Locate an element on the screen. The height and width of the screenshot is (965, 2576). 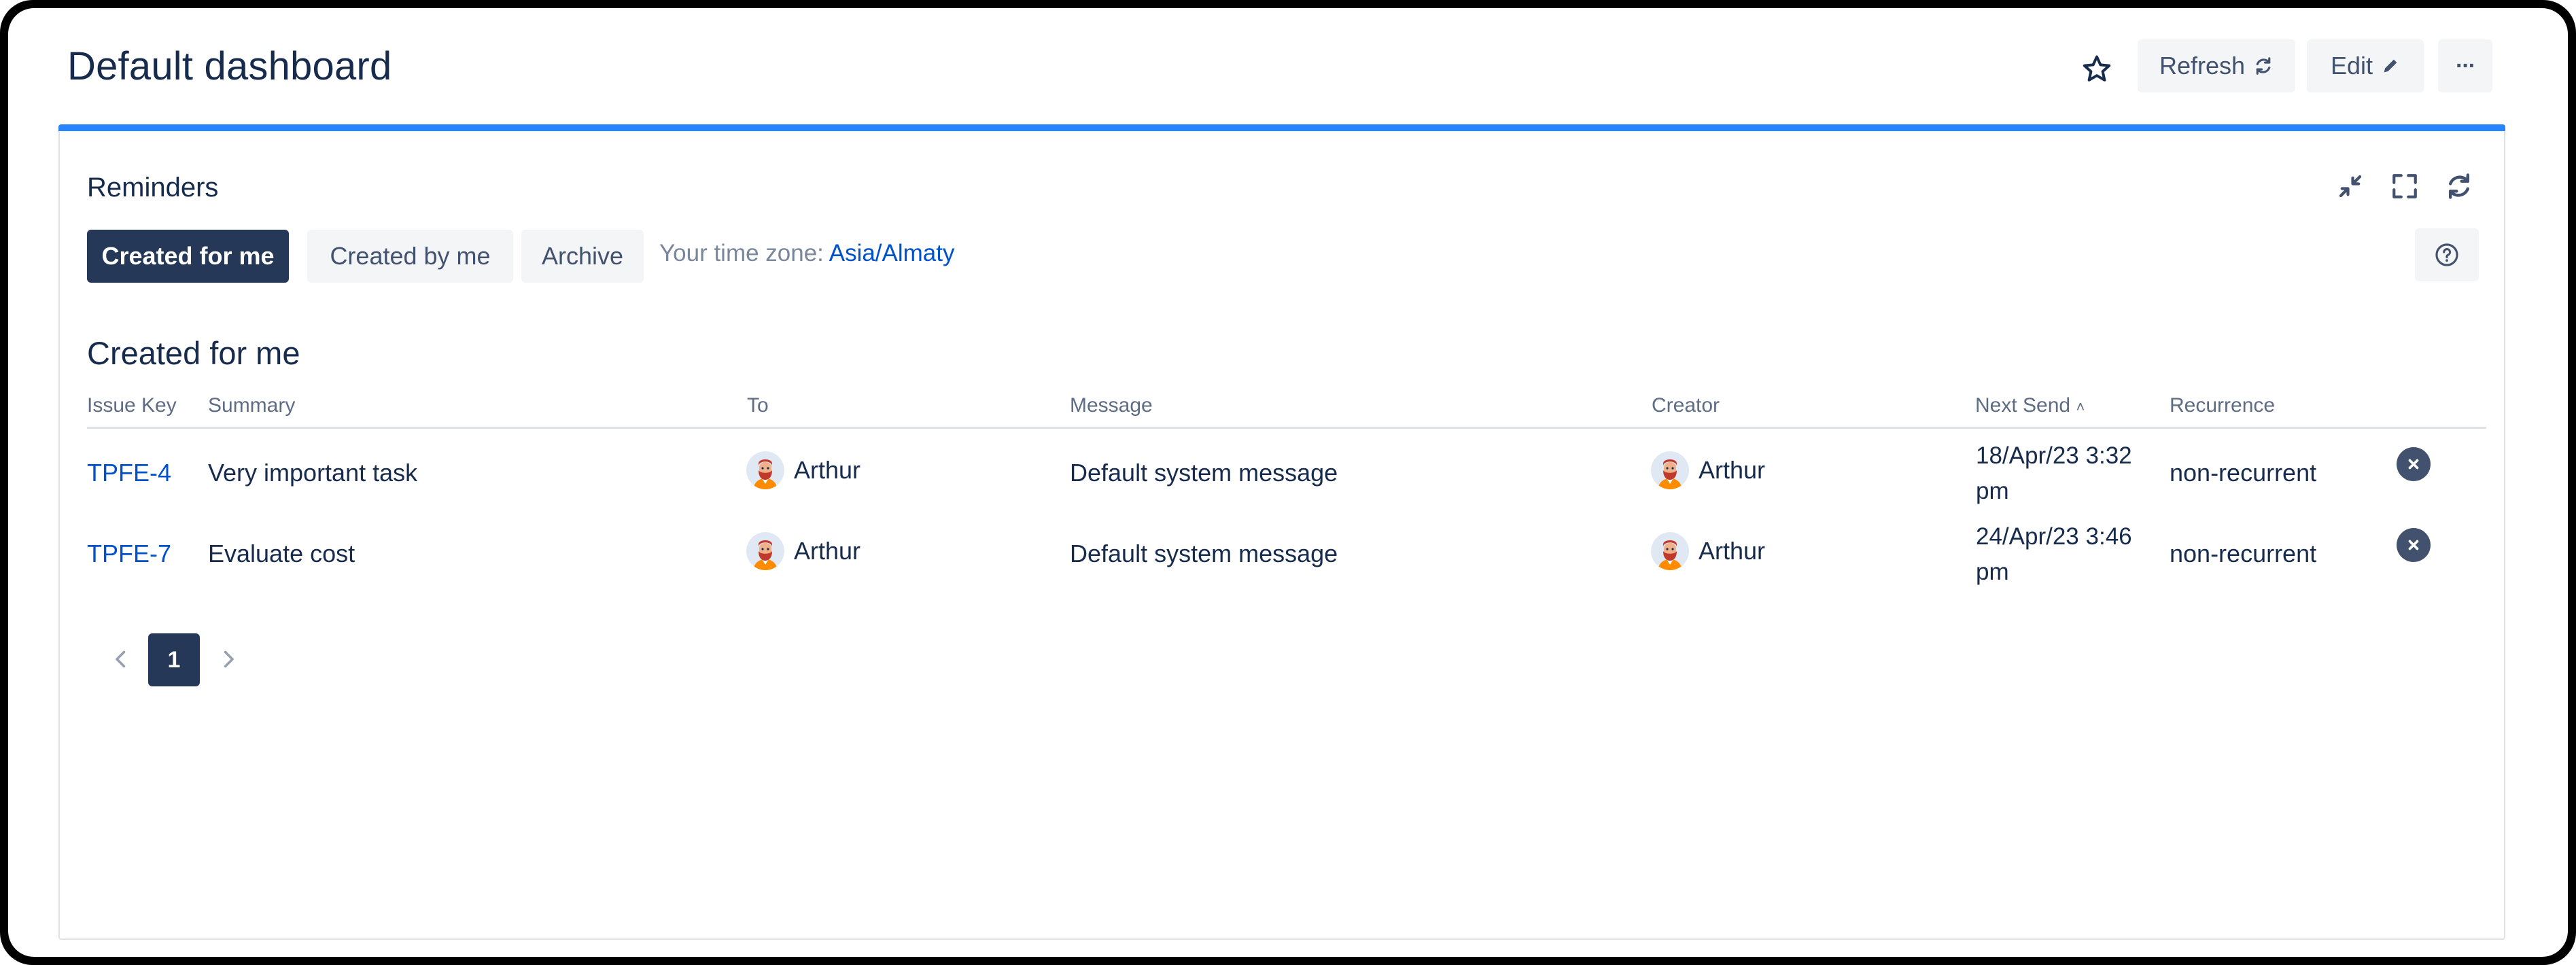
gadget-top-accent is located at coordinates (1281, 127).